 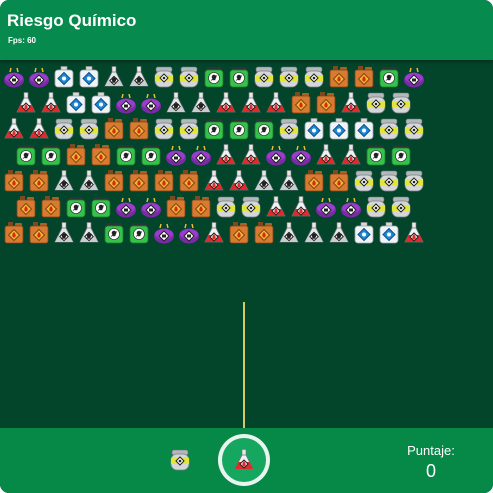 What do you see at coordinates (431, 450) in the screenshot?
I see `score-label: Puntaje:` at bounding box center [431, 450].